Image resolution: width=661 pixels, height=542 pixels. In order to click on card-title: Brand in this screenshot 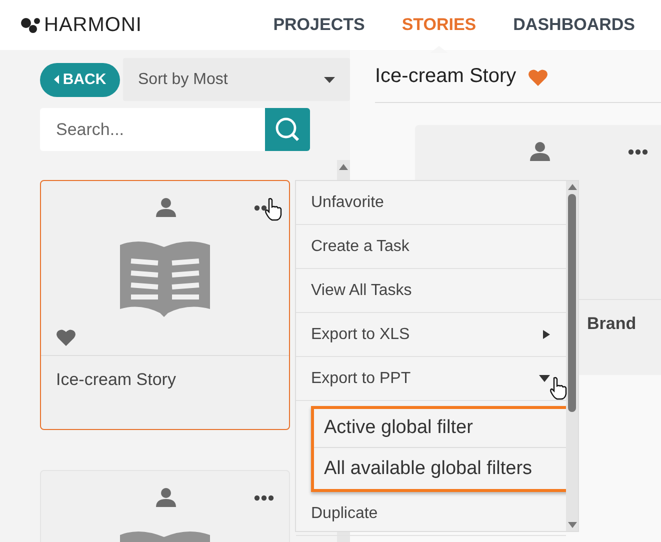, I will do `click(611, 323)`.